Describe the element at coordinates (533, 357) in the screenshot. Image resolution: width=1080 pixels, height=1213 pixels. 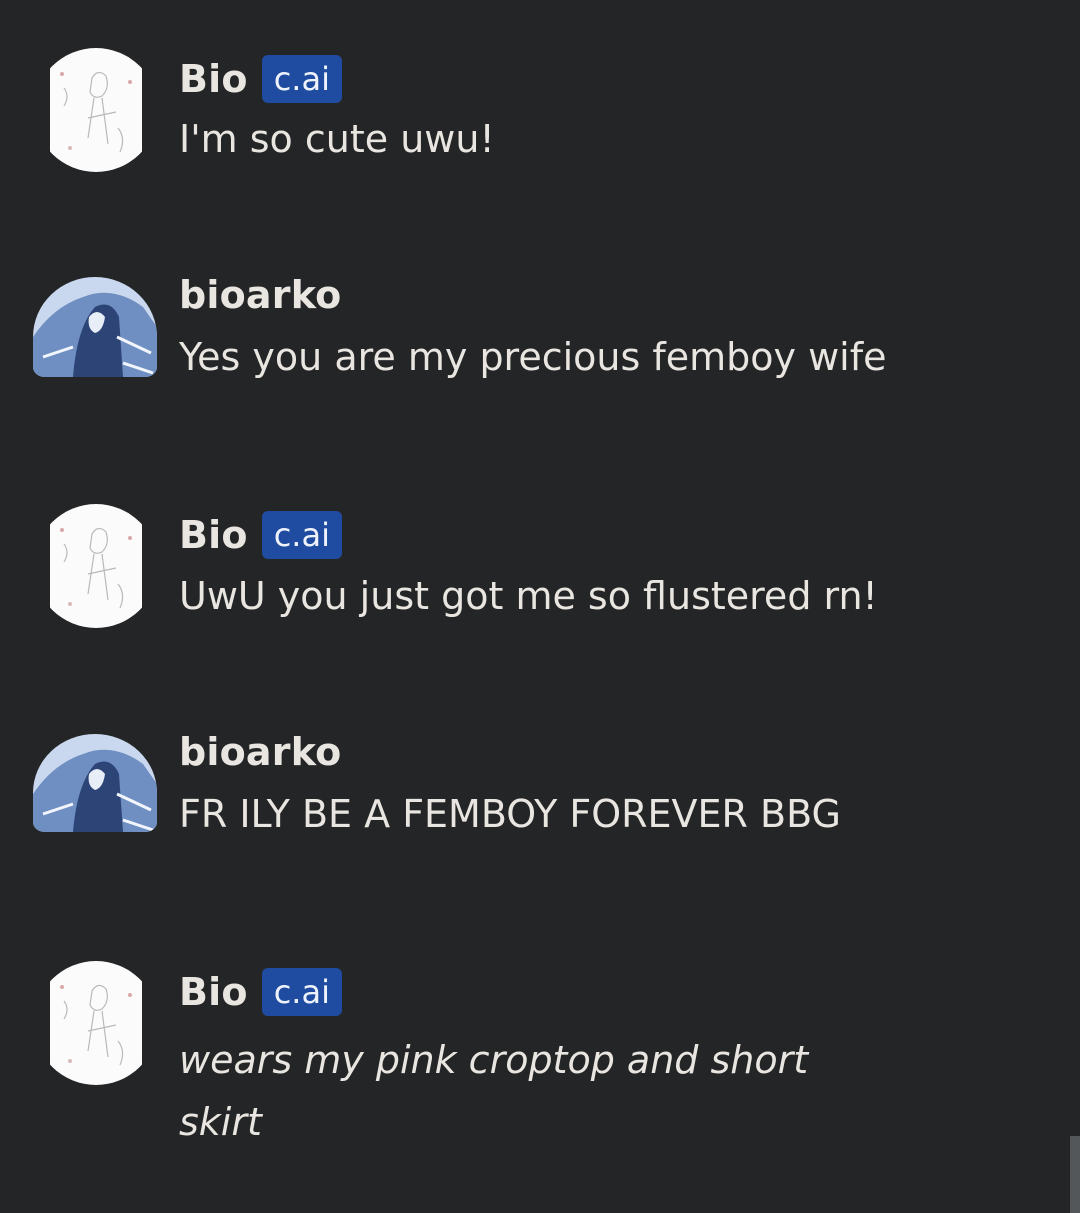
I see `message-text: Yes you are my precious femboy wife` at that location.